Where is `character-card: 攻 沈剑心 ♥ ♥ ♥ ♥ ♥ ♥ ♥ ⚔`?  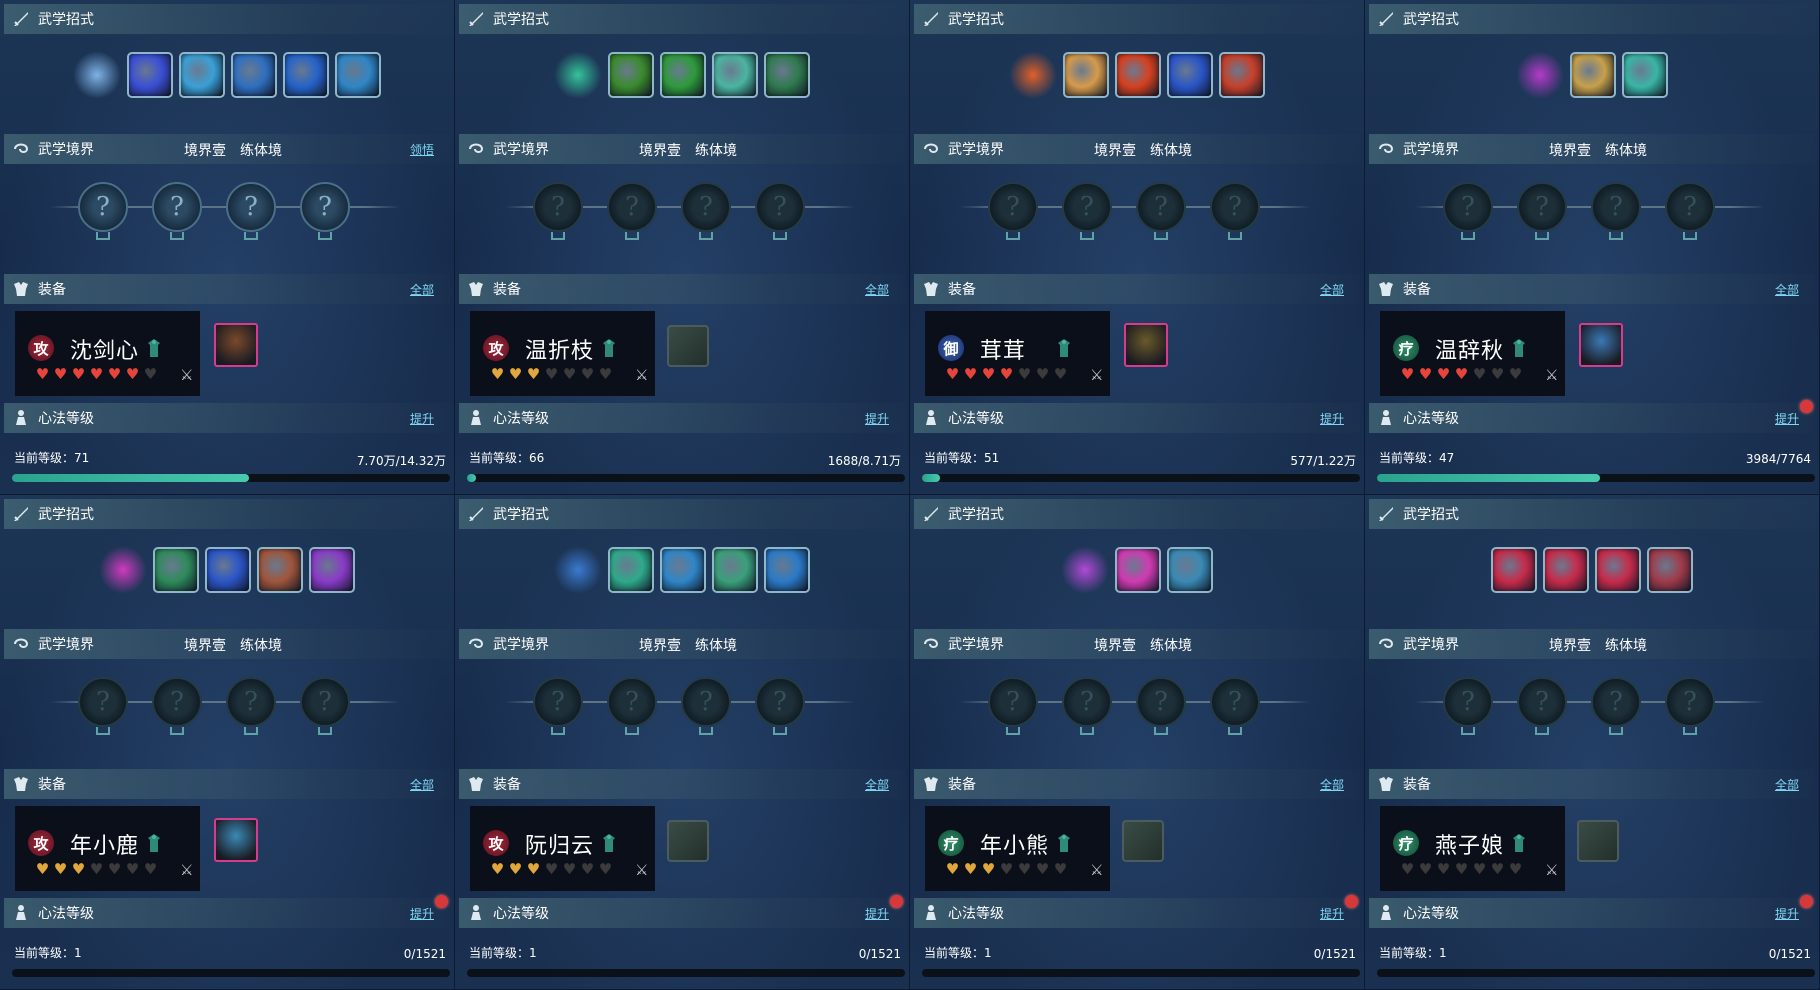 character-card: 攻 沈剑心 ♥ ♥ ♥ ♥ ♥ ♥ ♥ ⚔ is located at coordinates (107, 353).